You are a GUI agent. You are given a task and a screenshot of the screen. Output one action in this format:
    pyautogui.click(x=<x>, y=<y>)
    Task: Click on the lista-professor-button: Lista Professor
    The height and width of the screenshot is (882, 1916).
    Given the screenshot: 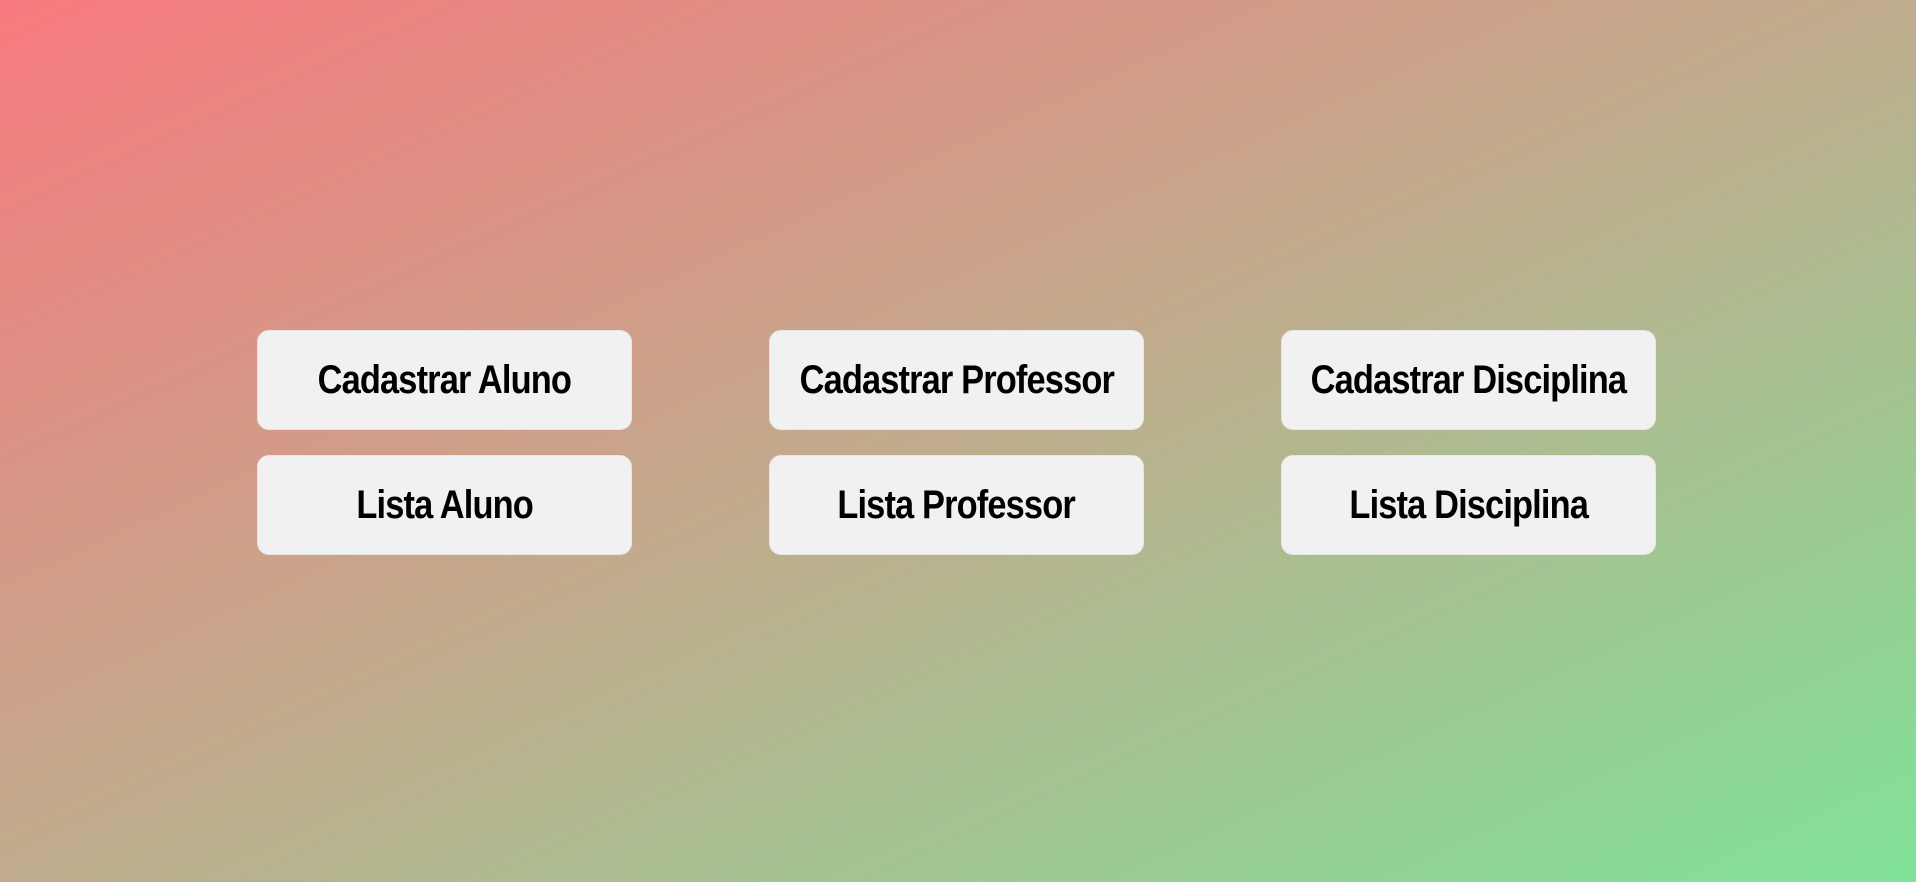 What is the action you would take?
    pyautogui.click(x=956, y=505)
    